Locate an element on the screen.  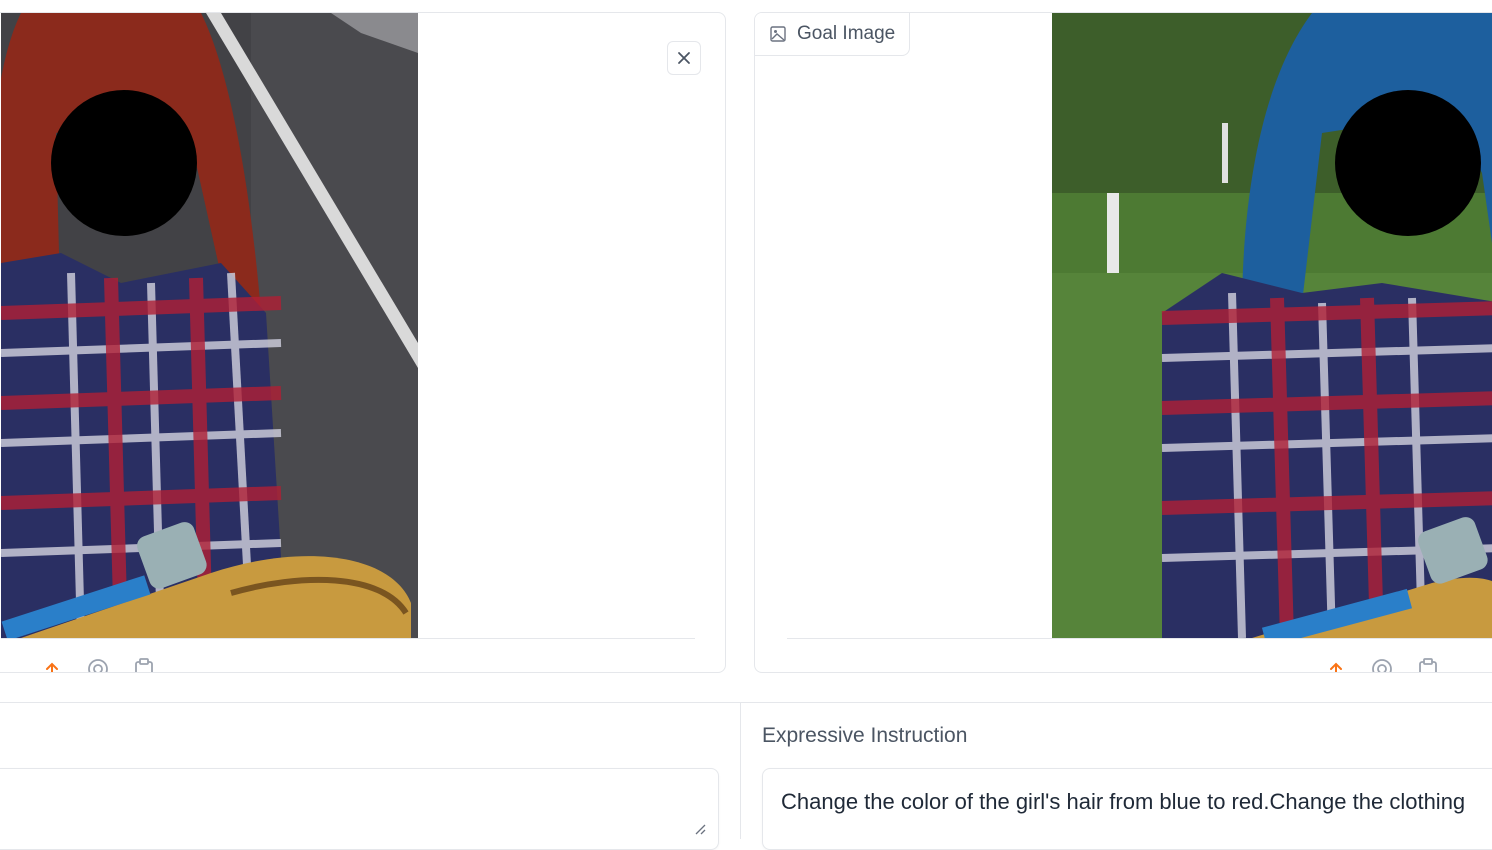
image-icon is located at coordinates (778, 34).